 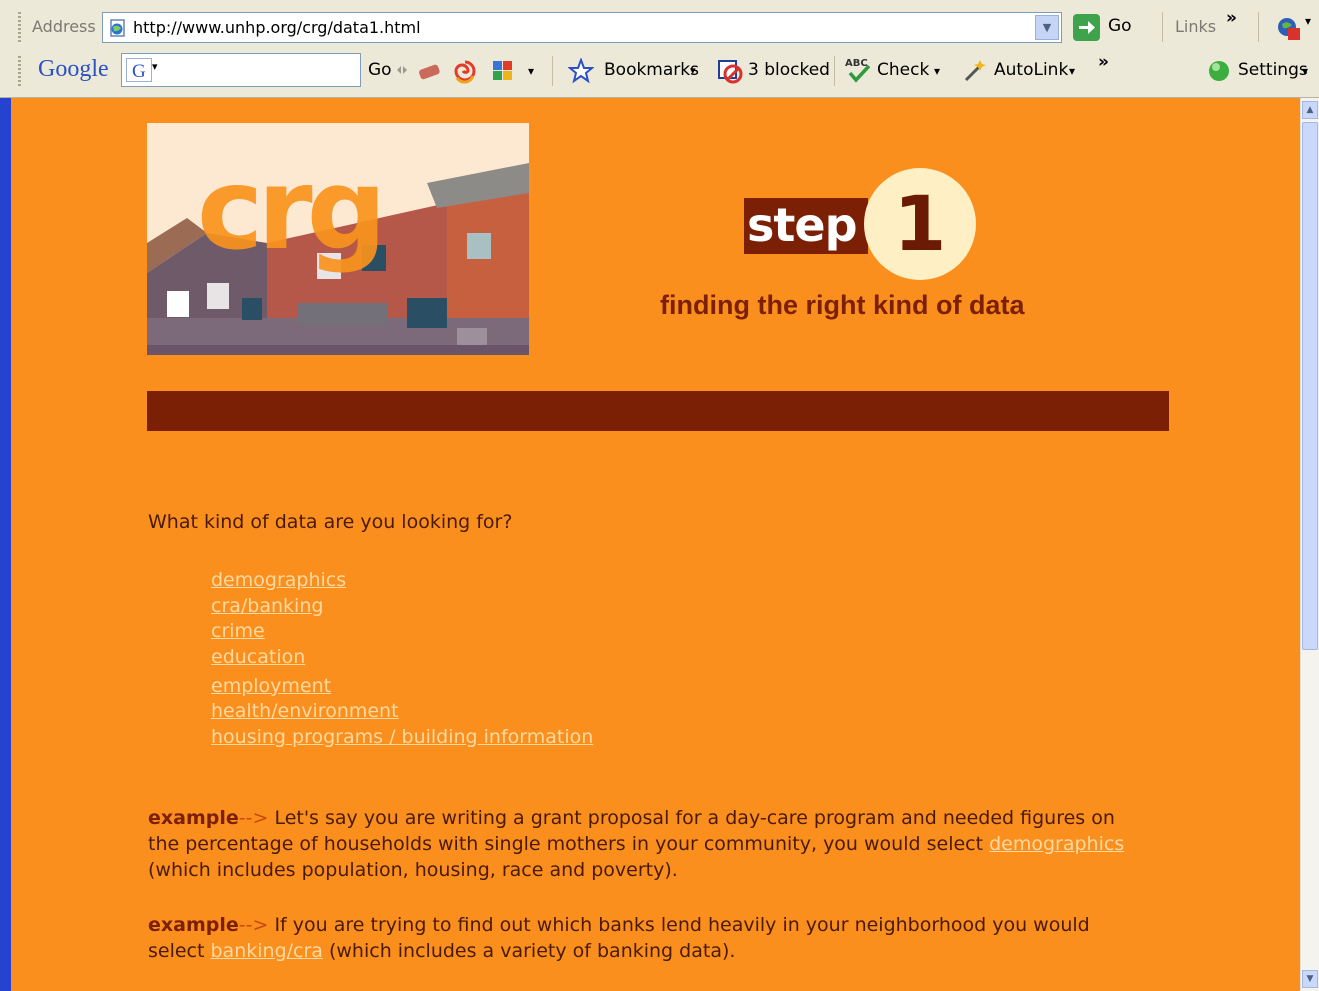 What do you see at coordinates (1310, 110) in the screenshot?
I see `scroll-up-arrow-icon: ▲` at bounding box center [1310, 110].